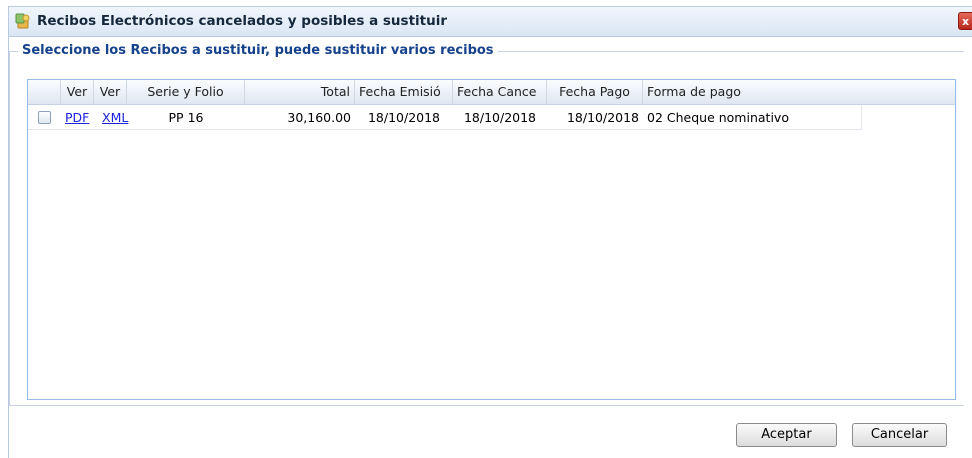 This screenshot has height=458, width=972. What do you see at coordinates (319, 117) in the screenshot?
I see `cell-total: 30,160.00` at bounding box center [319, 117].